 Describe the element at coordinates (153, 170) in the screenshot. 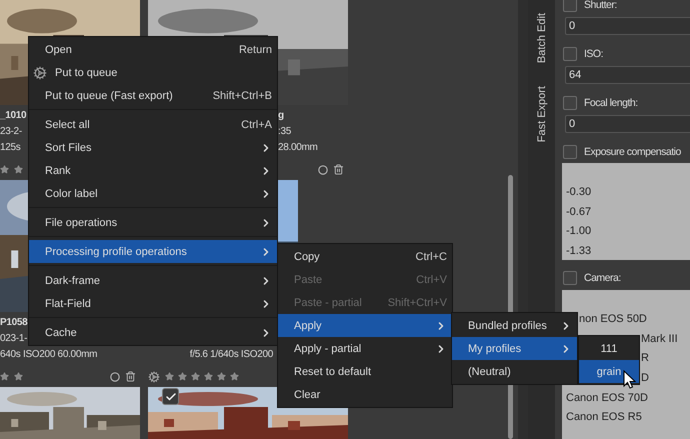

I see `menu-item: Rank` at that location.